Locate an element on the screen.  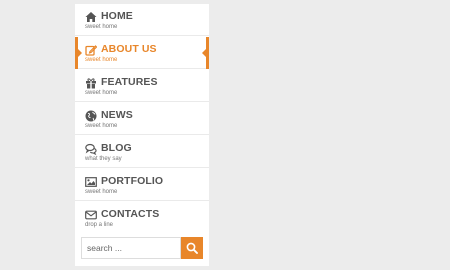
menu-item-label: HOME is located at coordinates (117, 16).